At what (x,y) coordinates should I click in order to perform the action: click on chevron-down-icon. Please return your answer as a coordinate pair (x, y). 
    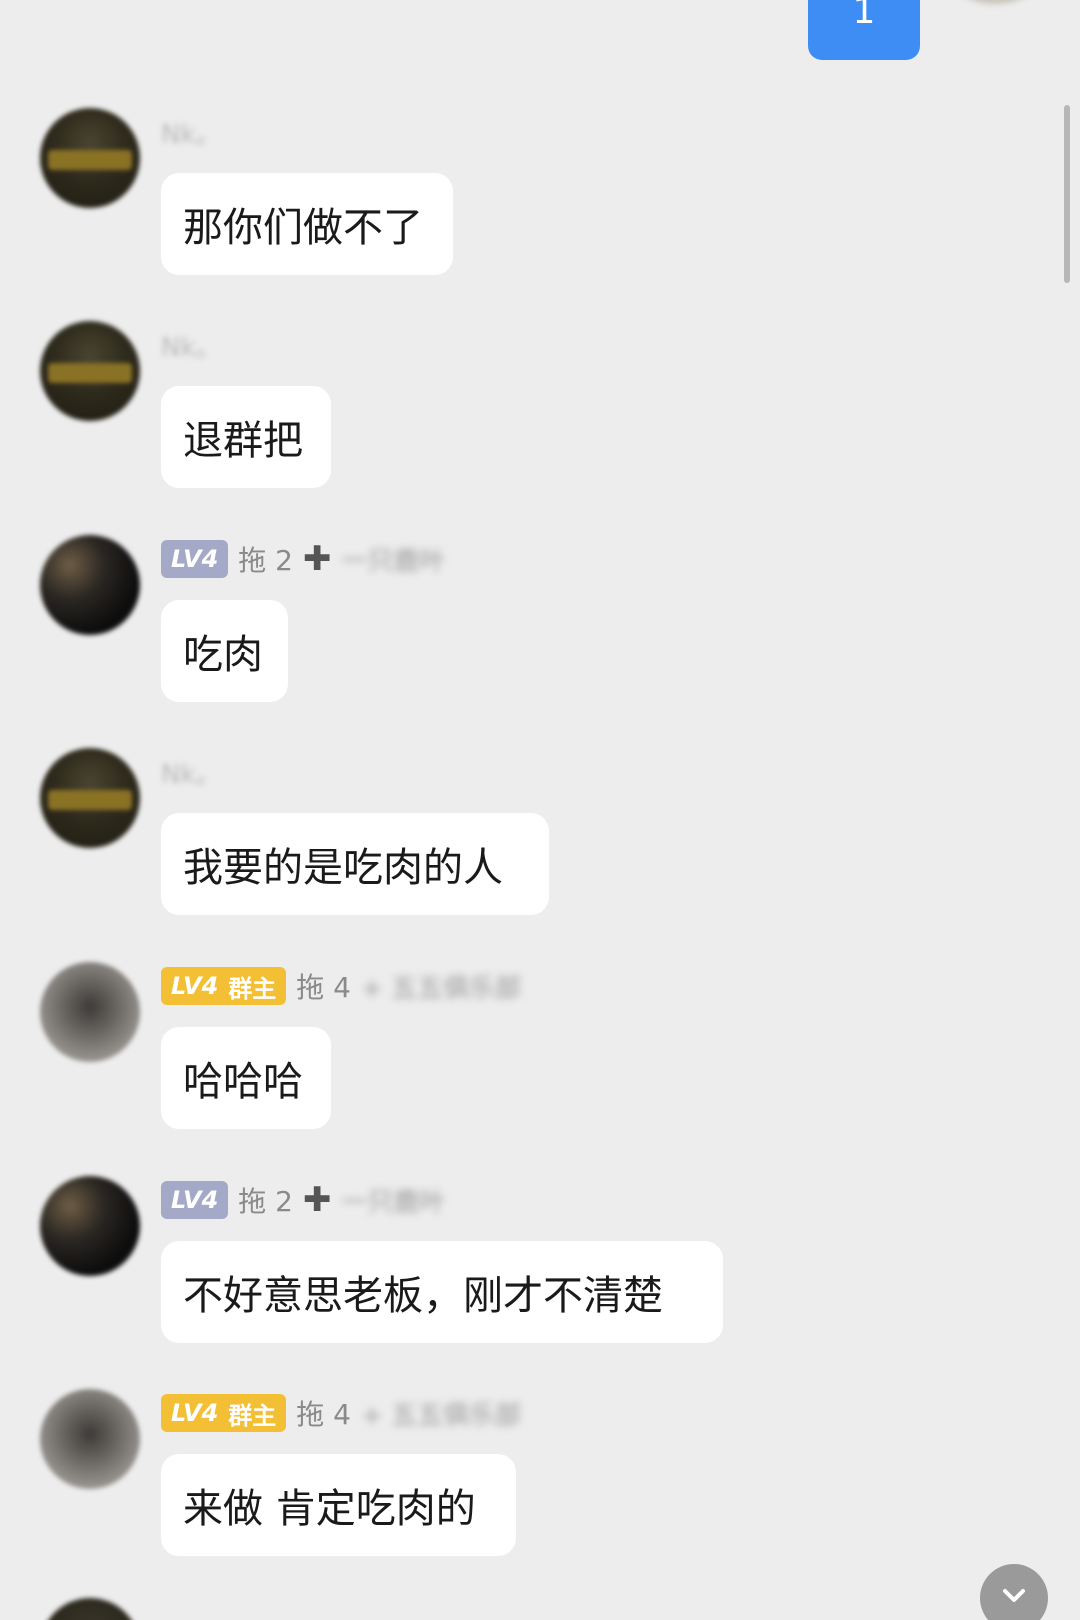
    Looking at the image, I should click on (1014, 1598).